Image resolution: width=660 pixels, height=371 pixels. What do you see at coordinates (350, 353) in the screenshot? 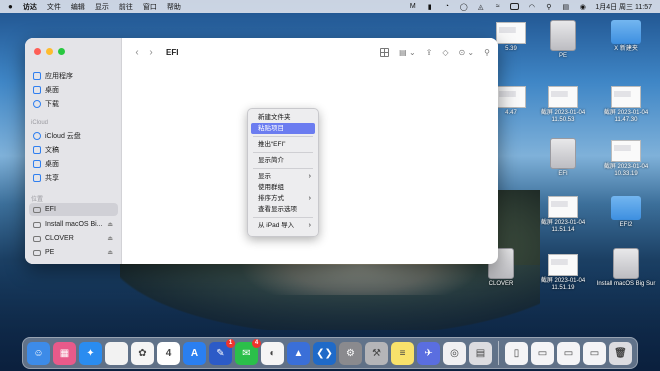
I see `system-preferences-icon: ⚙` at bounding box center [350, 353].